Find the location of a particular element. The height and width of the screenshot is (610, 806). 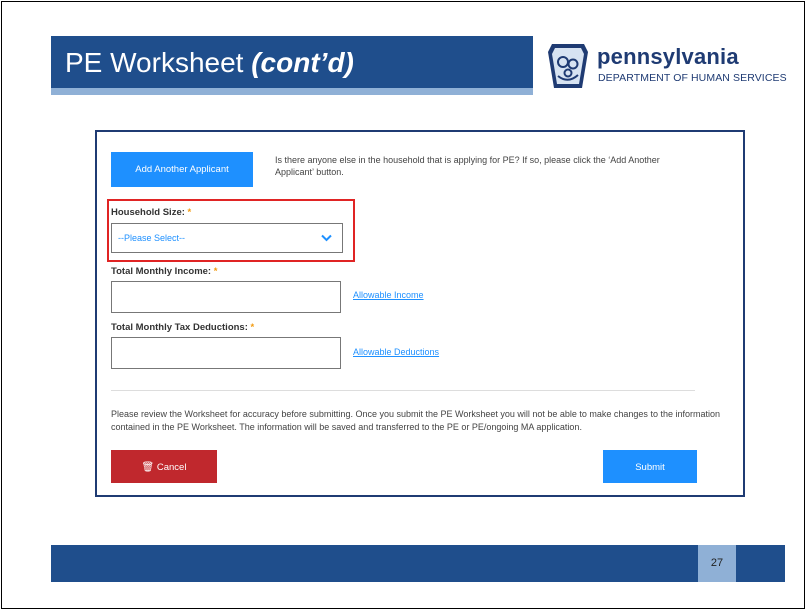

submit-button: Submit is located at coordinates (650, 466).